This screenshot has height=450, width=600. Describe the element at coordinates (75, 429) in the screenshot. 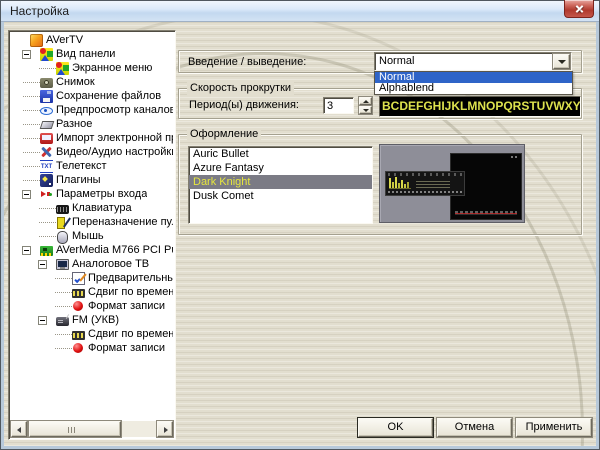

I see `scrollbar-thumb` at that location.